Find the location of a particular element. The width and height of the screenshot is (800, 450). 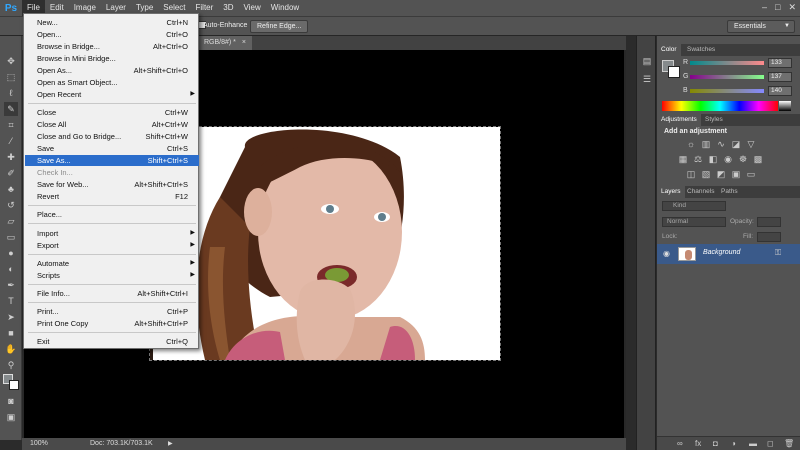

layer-style-icon: fx is located at coordinates (698, 443).